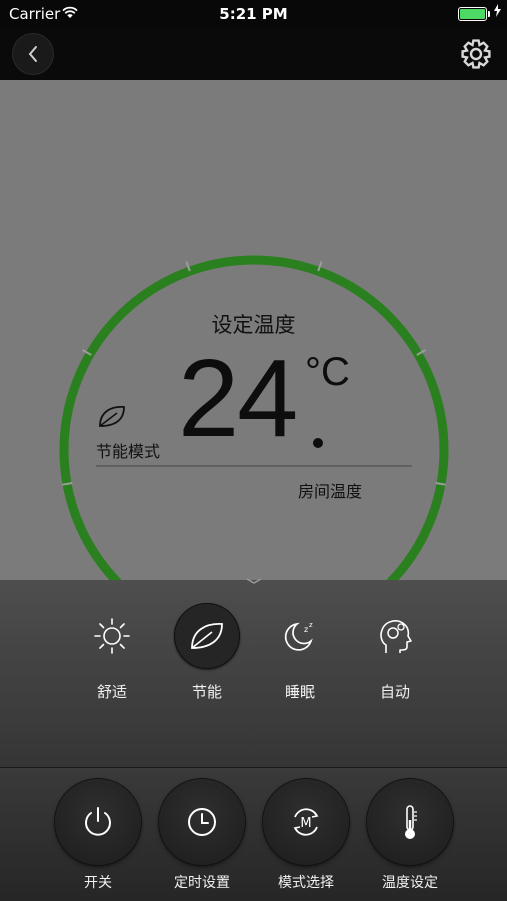 The image size is (507, 901). I want to click on charging-icon, so click(497, 10).